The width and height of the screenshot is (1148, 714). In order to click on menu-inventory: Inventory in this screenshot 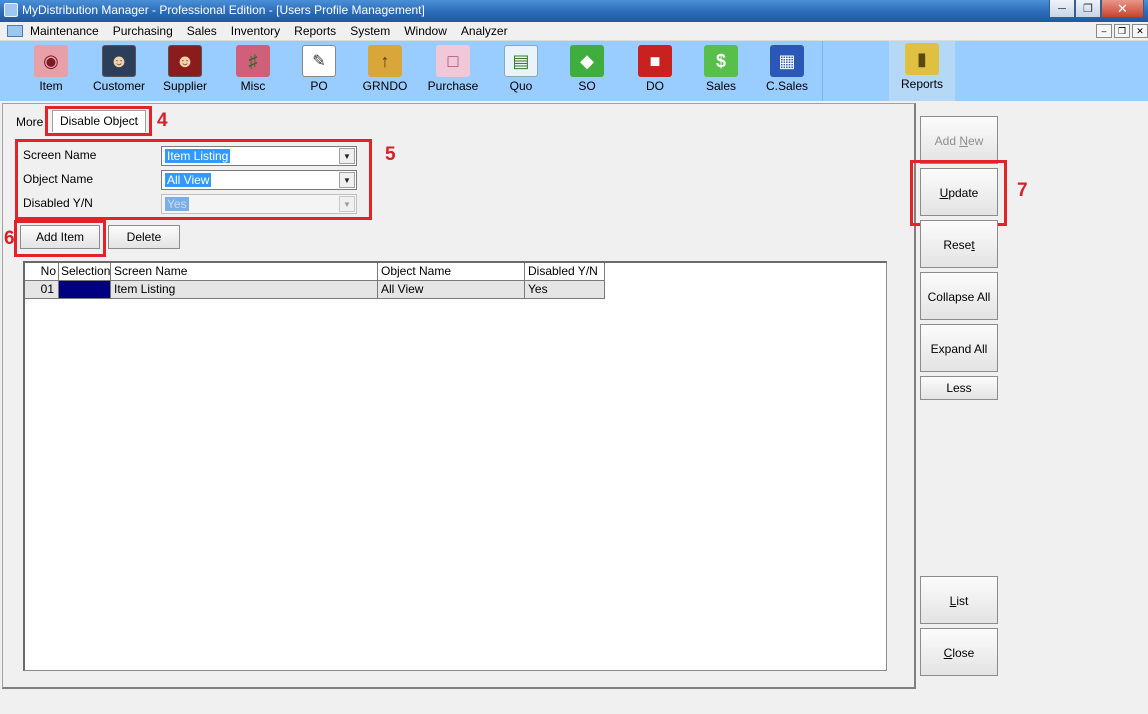, I will do `click(255, 31)`.